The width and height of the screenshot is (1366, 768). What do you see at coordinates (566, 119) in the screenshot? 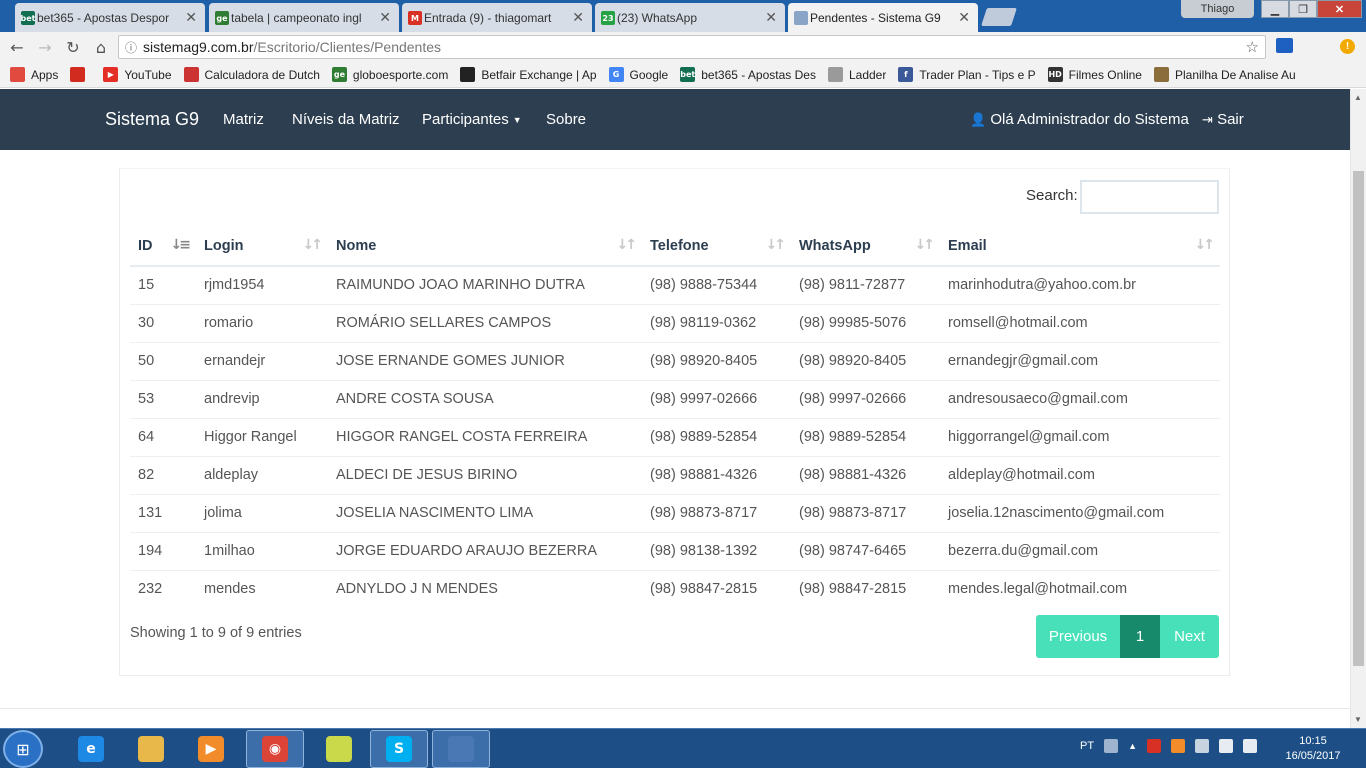
I see `nav-item-sobre: Sobre` at bounding box center [566, 119].